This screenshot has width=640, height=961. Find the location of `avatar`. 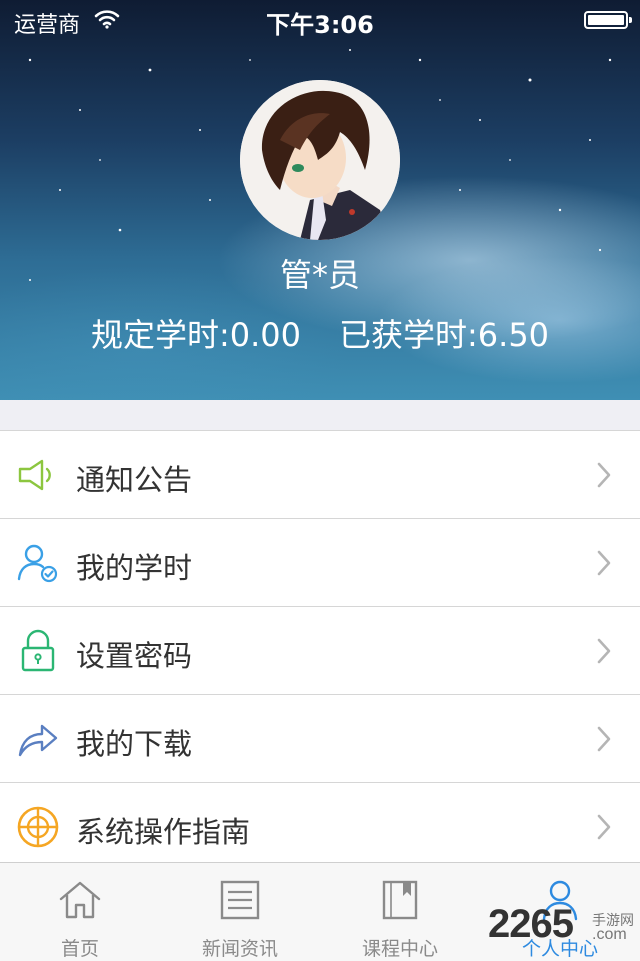

avatar is located at coordinates (320, 160).